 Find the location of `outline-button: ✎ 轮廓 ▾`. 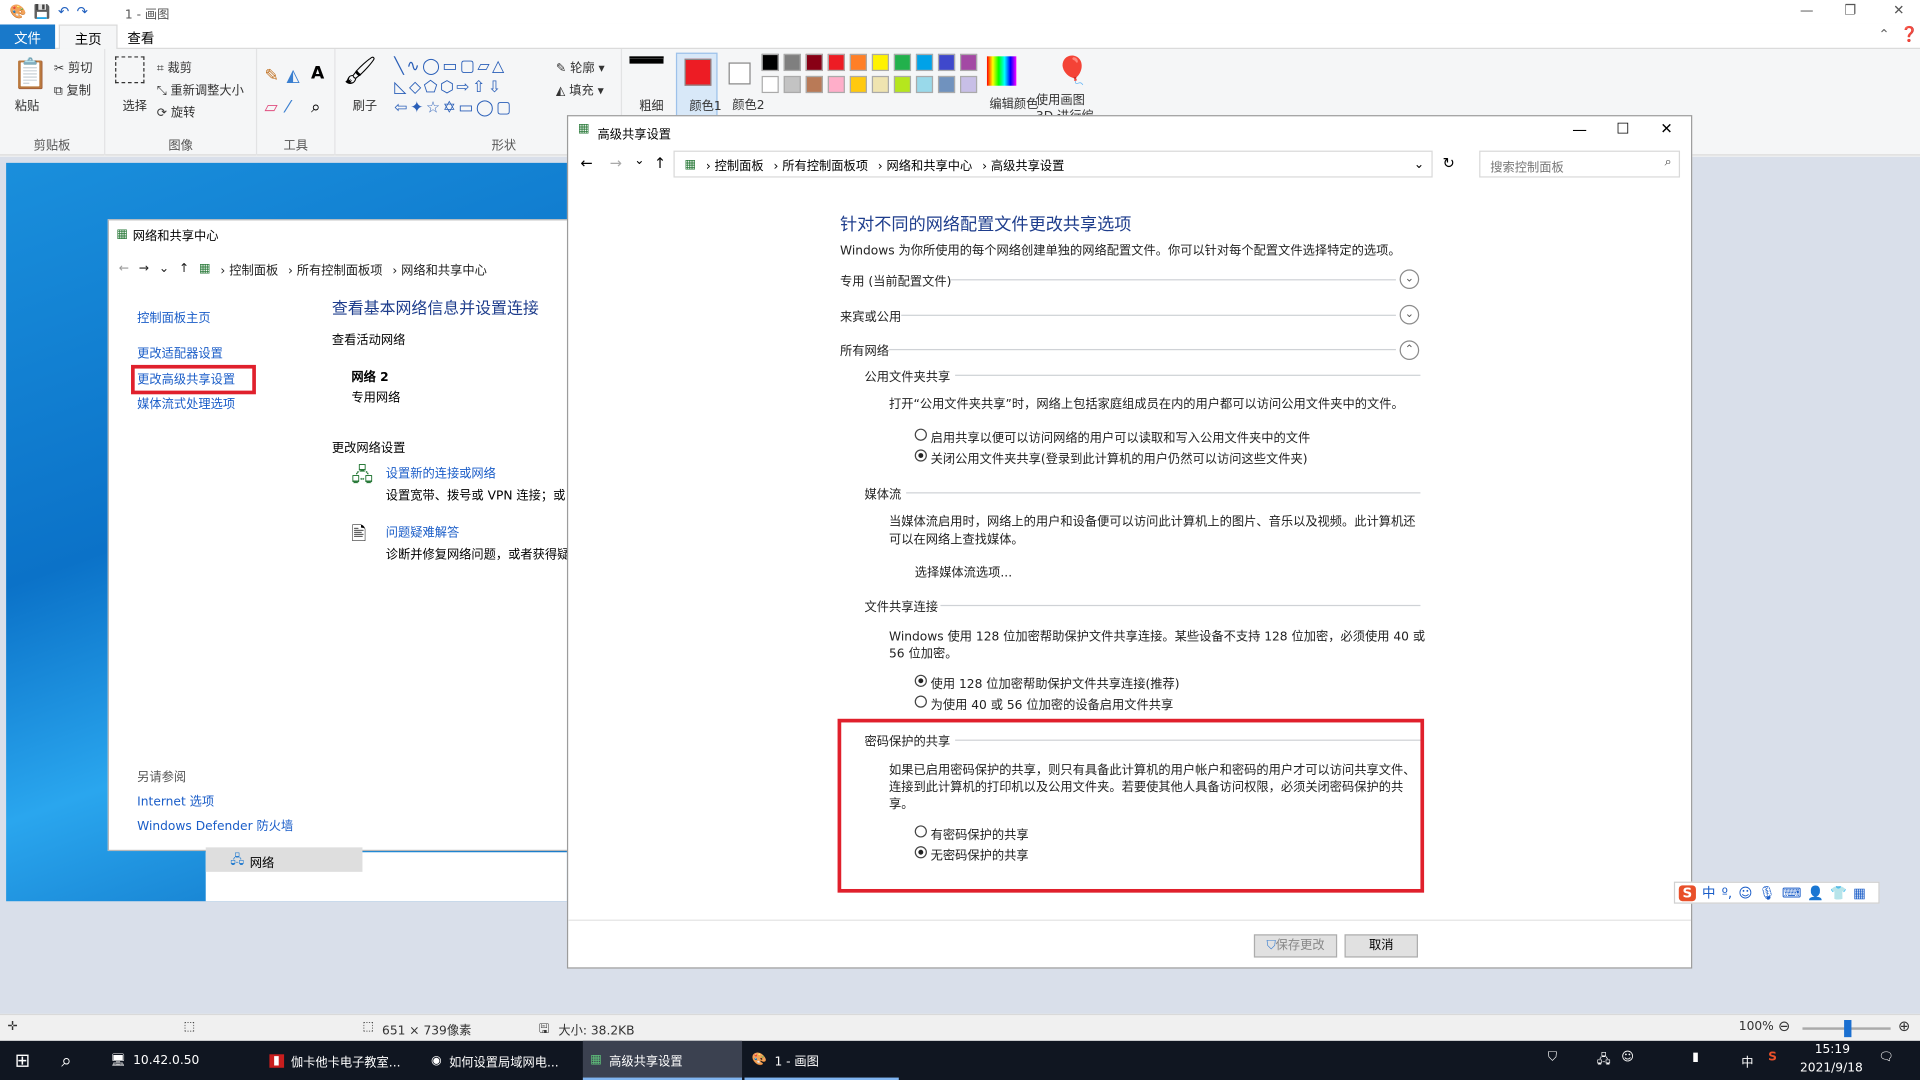

outline-button: ✎ 轮廓 ▾ is located at coordinates (580, 66).